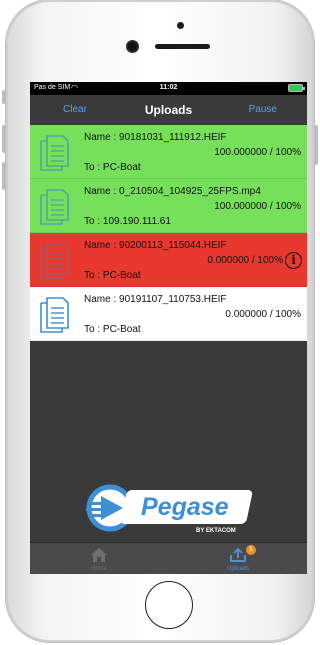 The image size is (320, 645). Describe the element at coordinates (180, 25) in the screenshot. I see `proximity-sensor` at that location.